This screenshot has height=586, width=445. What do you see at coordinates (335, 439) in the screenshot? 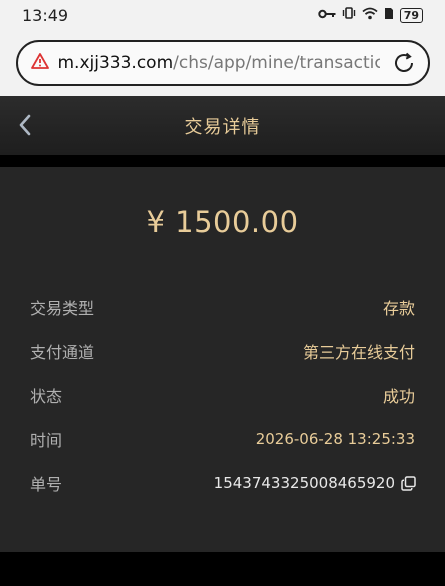
I see `time-value: 2026-06-28 13:25:33` at bounding box center [335, 439].